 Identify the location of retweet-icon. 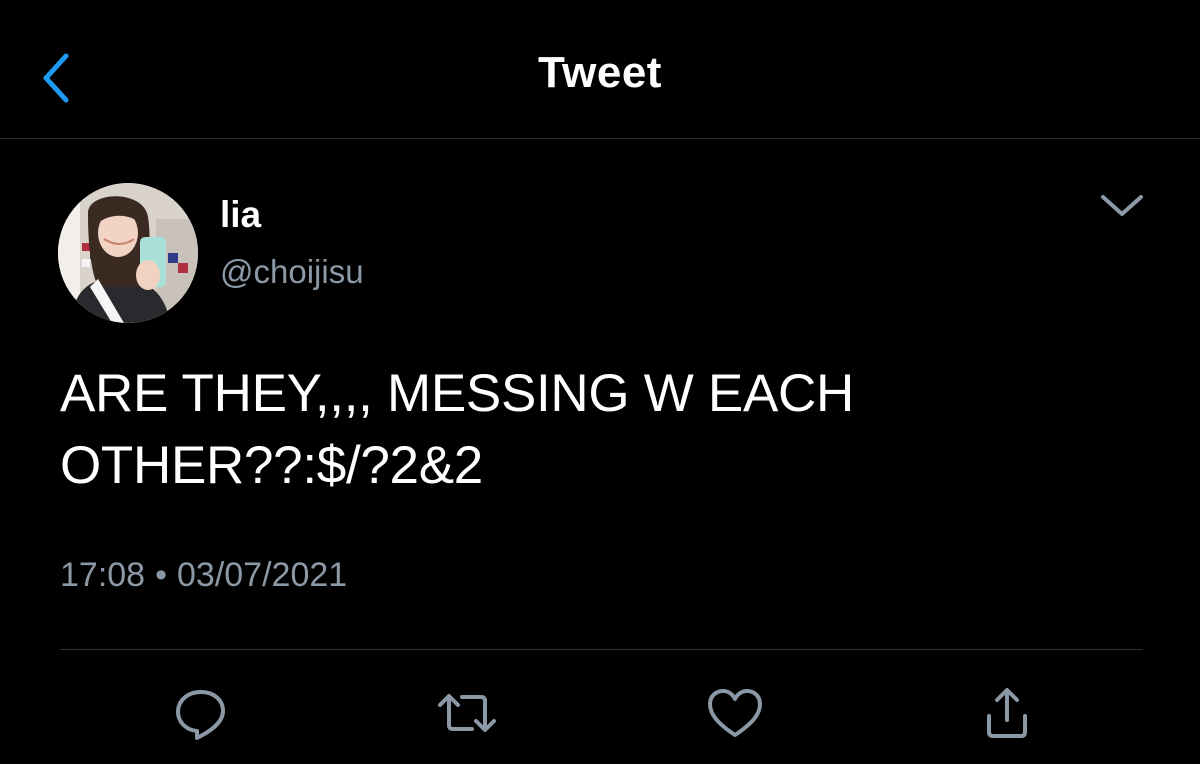
(467, 713).